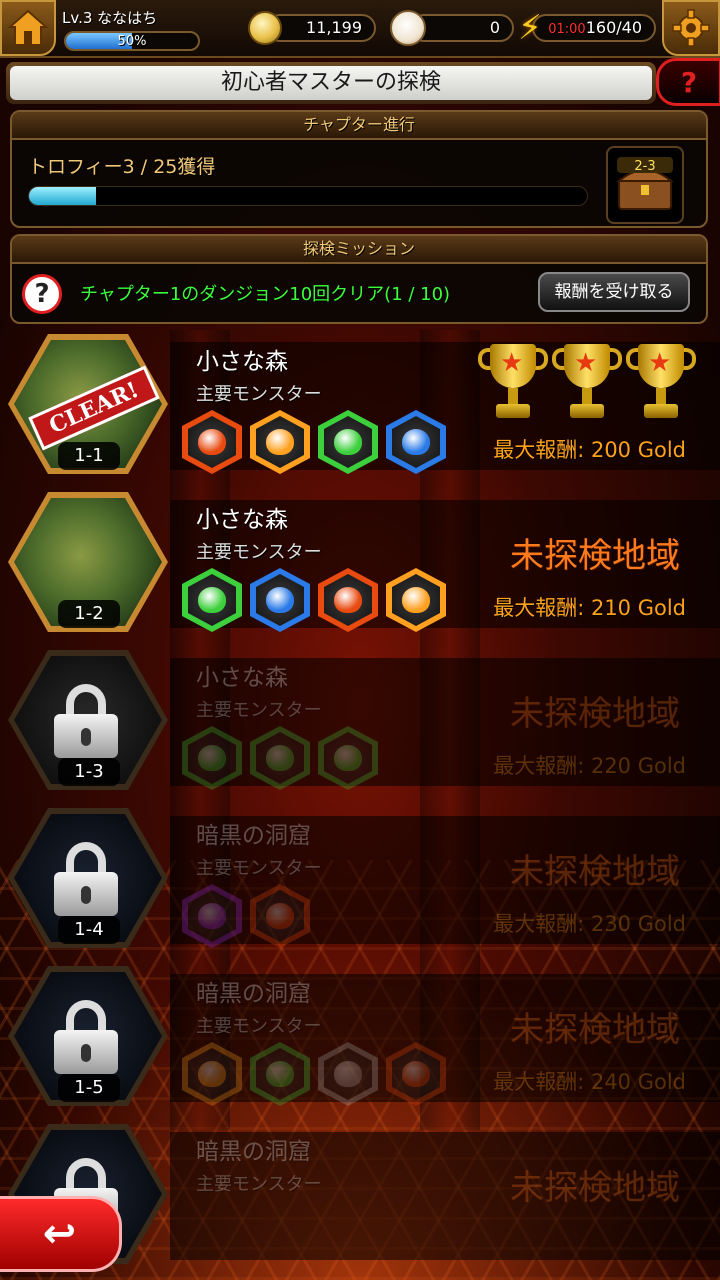 This screenshot has width=720, height=1280. What do you see at coordinates (530, 28) in the screenshot?
I see `lightning-bolt-icon: ⚡` at bounding box center [530, 28].